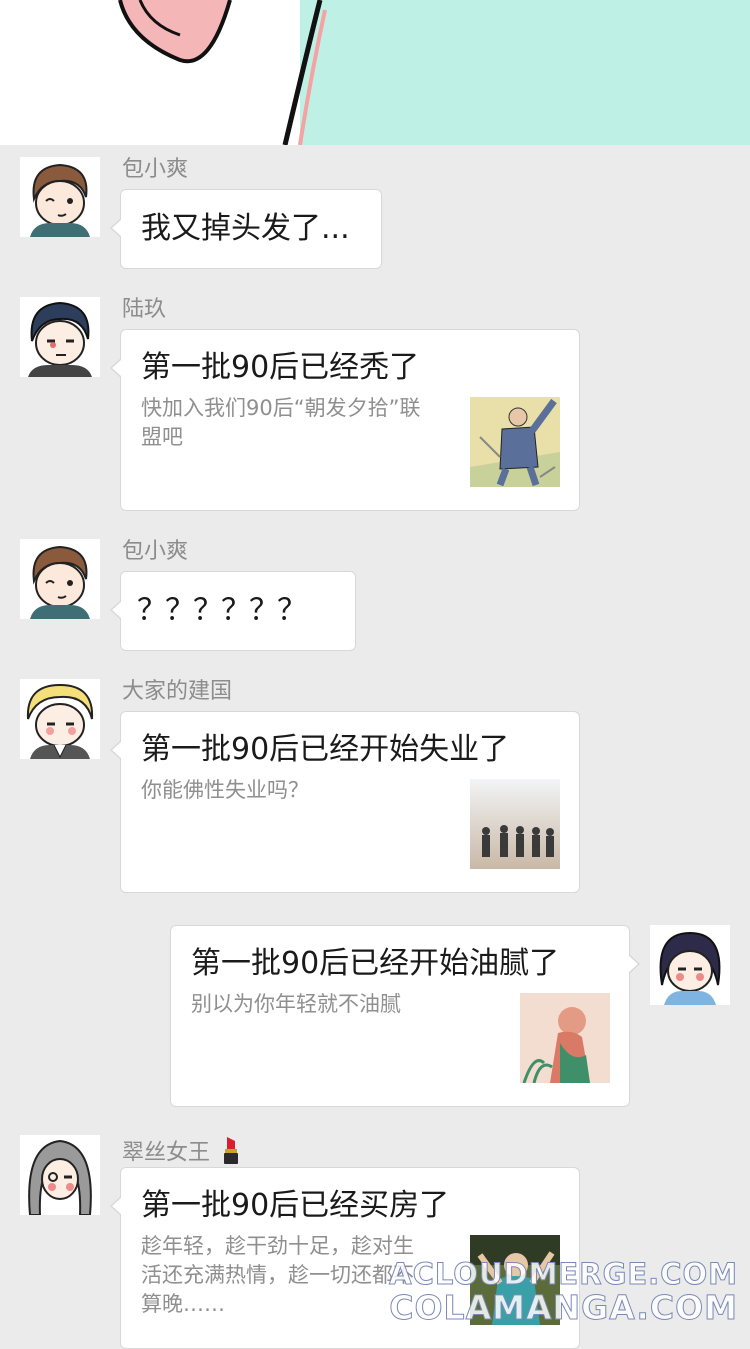  I want to click on message-bubble: ？？？？？？, so click(233, 611).